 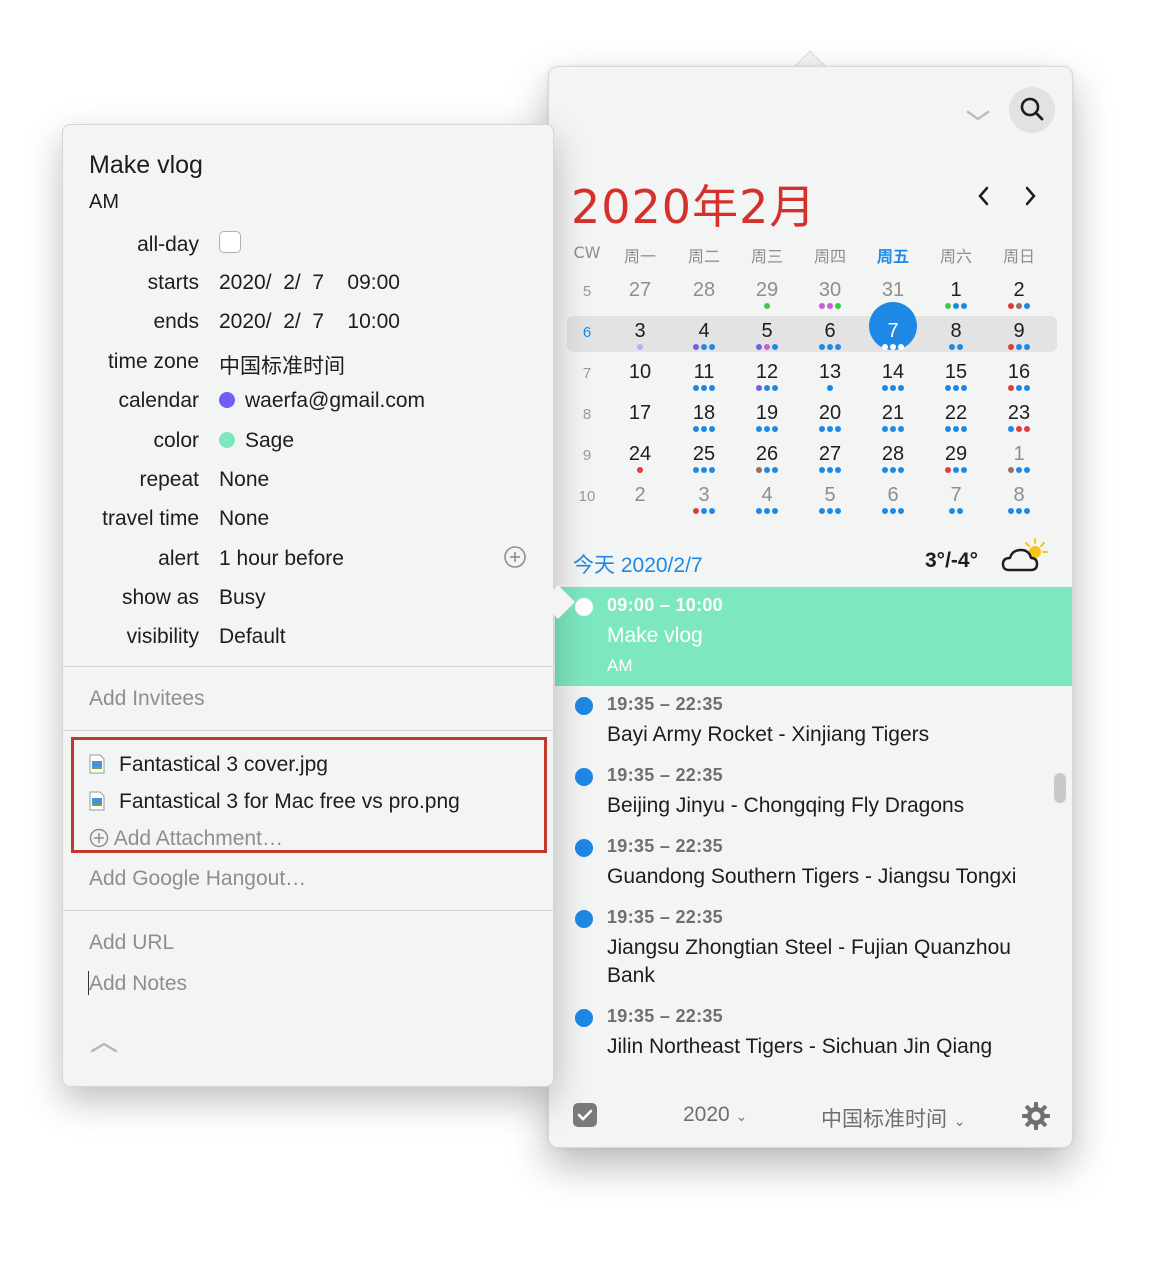 What do you see at coordinates (274, 802) in the screenshot?
I see `attachment-item: Fantastical 3 for Mac free vs pro.png` at bounding box center [274, 802].